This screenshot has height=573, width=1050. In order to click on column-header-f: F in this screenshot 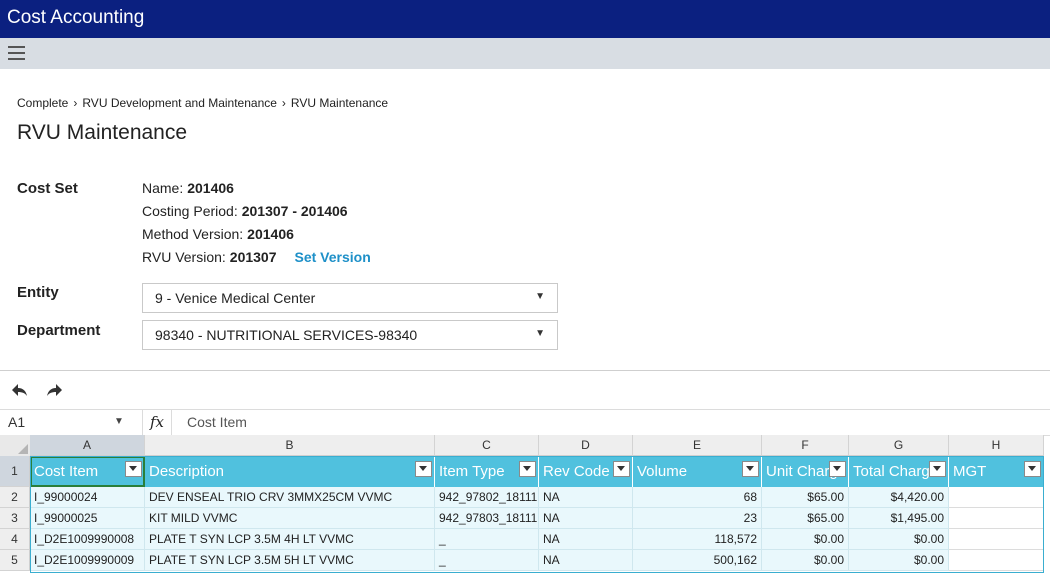, I will do `click(805, 445)`.